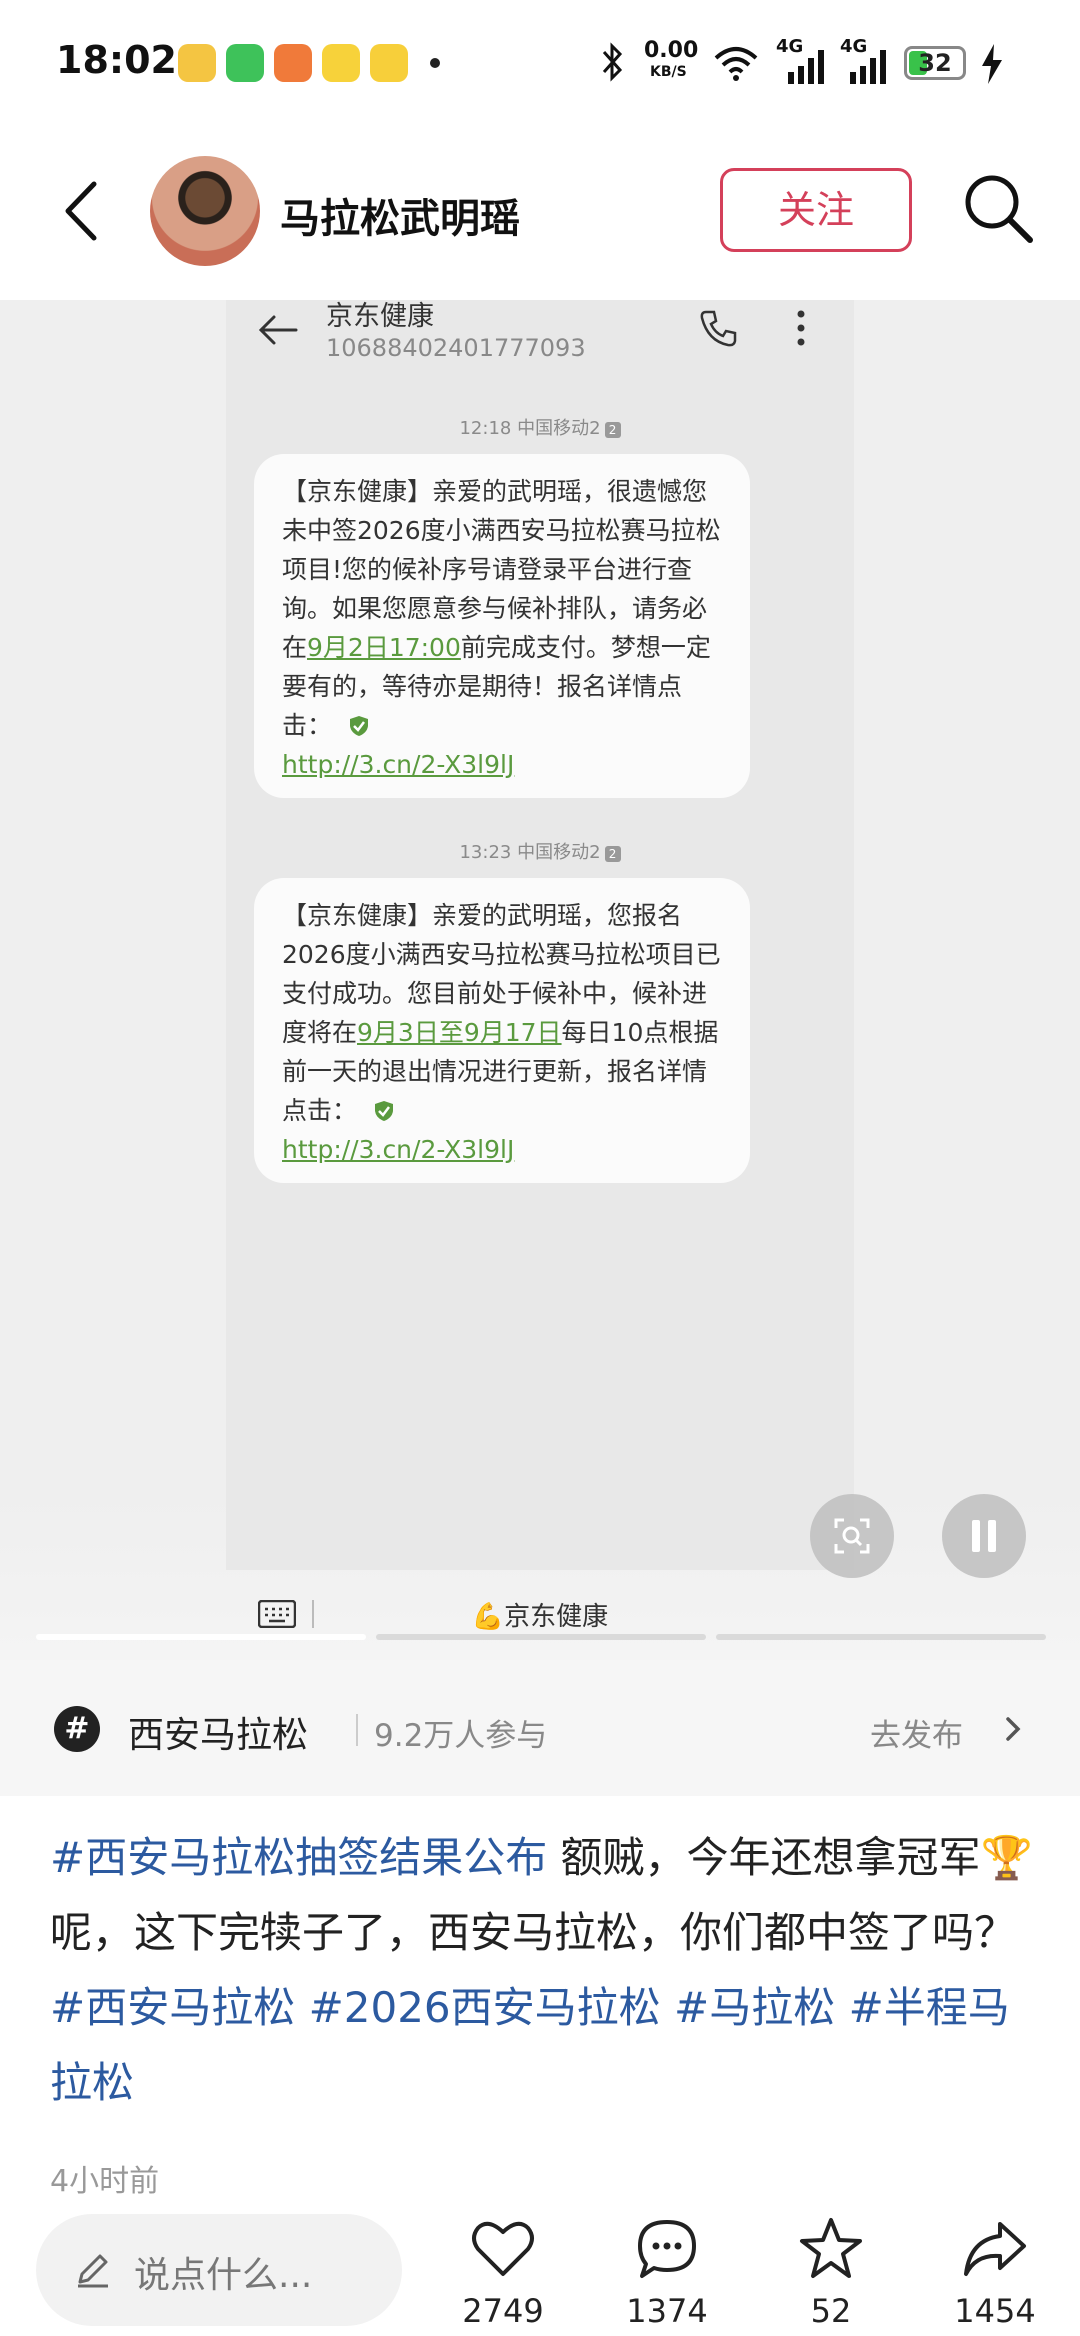 The image size is (1080, 2336). What do you see at coordinates (667, 2249) in the screenshot?
I see `comment-bubble-icon` at bounding box center [667, 2249].